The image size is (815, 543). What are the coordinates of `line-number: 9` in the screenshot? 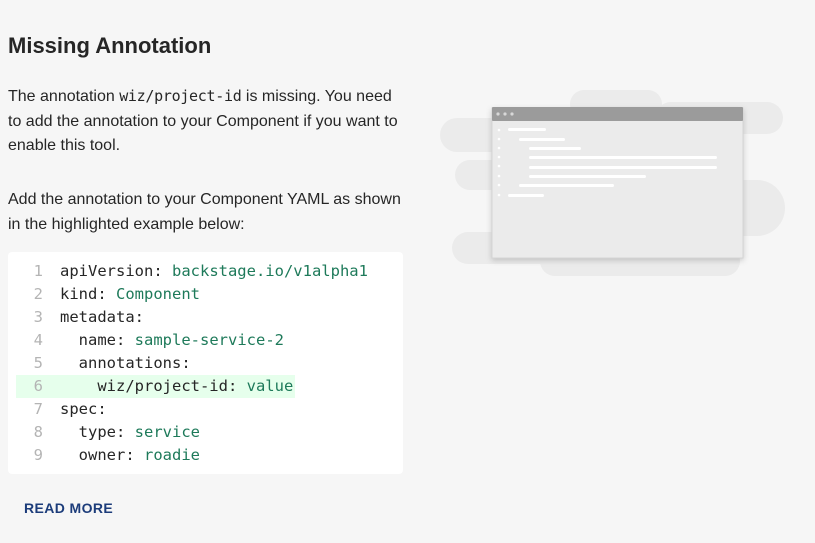 It's located at (38, 455).